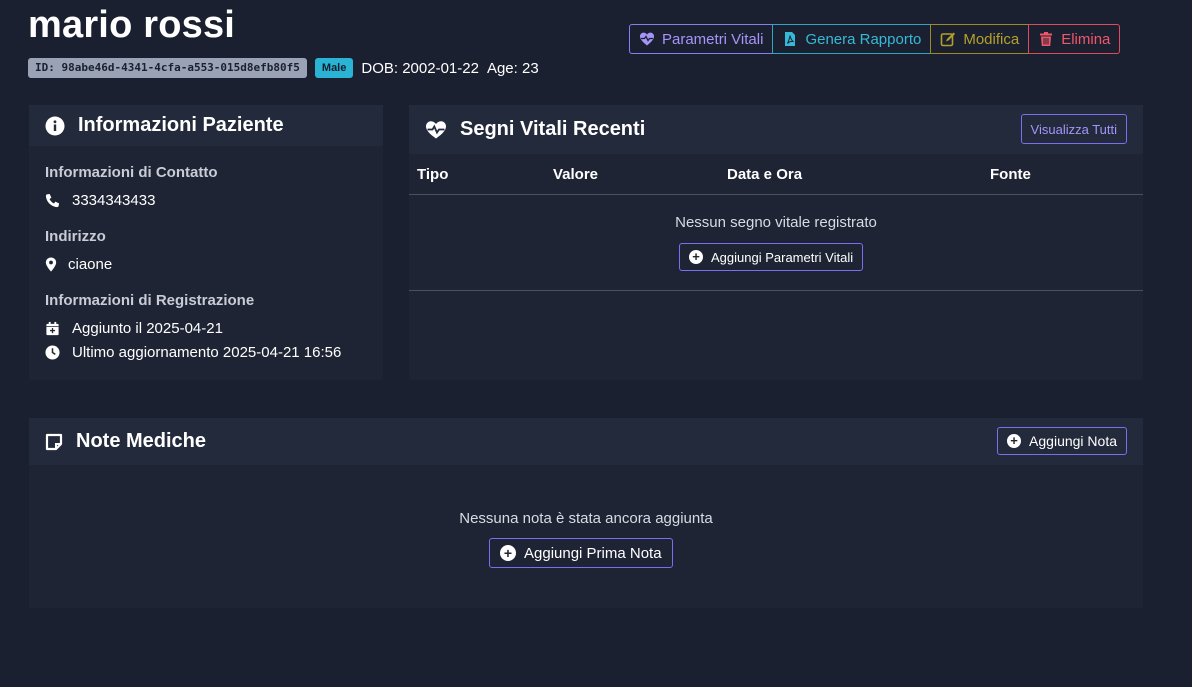 Image resolution: width=1192 pixels, height=687 pixels. What do you see at coordinates (147, 328) in the screenshot?
I see `added-date: Aggiunto il 2025-04-21` at bounding box center [147, 328].